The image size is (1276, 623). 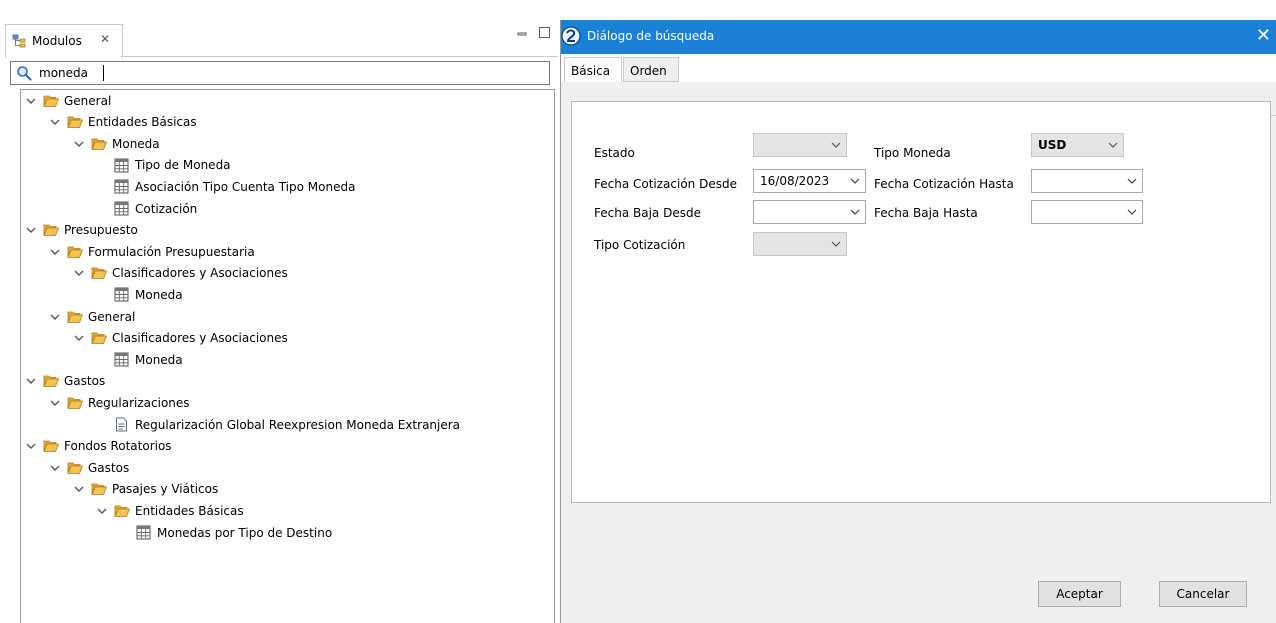 I want to click on tree-item-label: Formulación Presupuestaria, so click(x=171, y=251).